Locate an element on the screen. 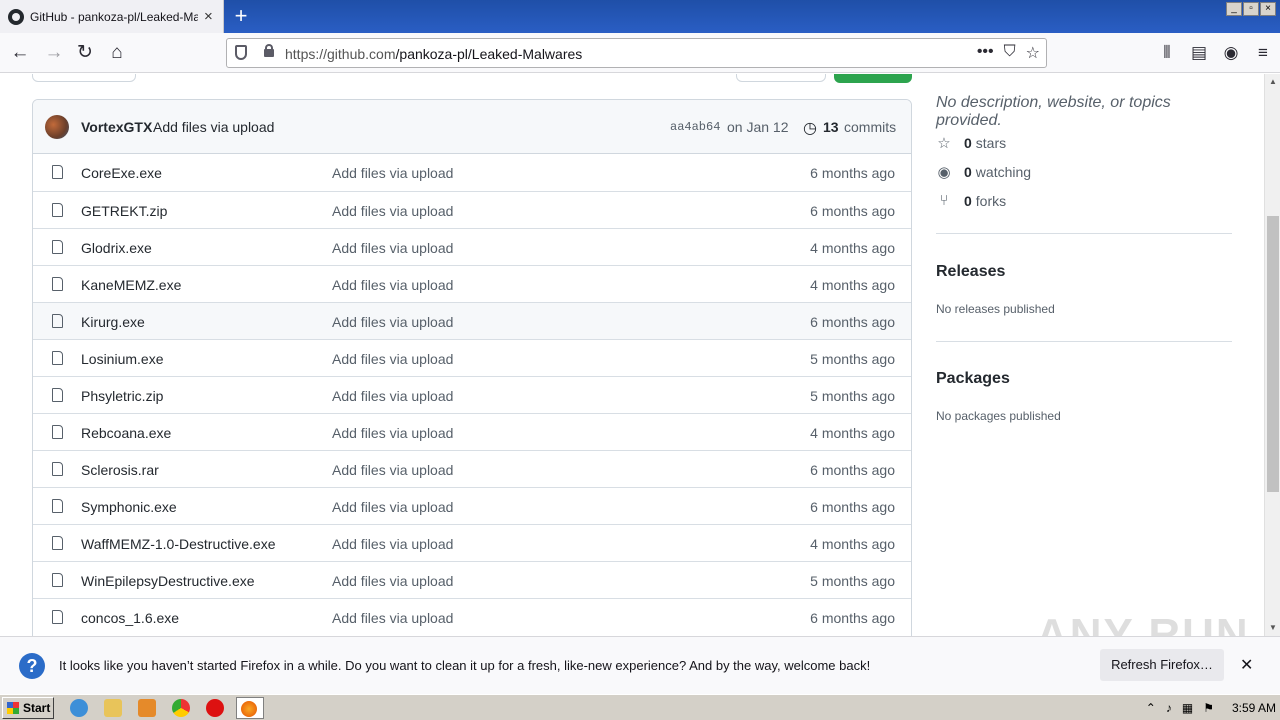  chrome-icon is located at coordinates (181, 708).